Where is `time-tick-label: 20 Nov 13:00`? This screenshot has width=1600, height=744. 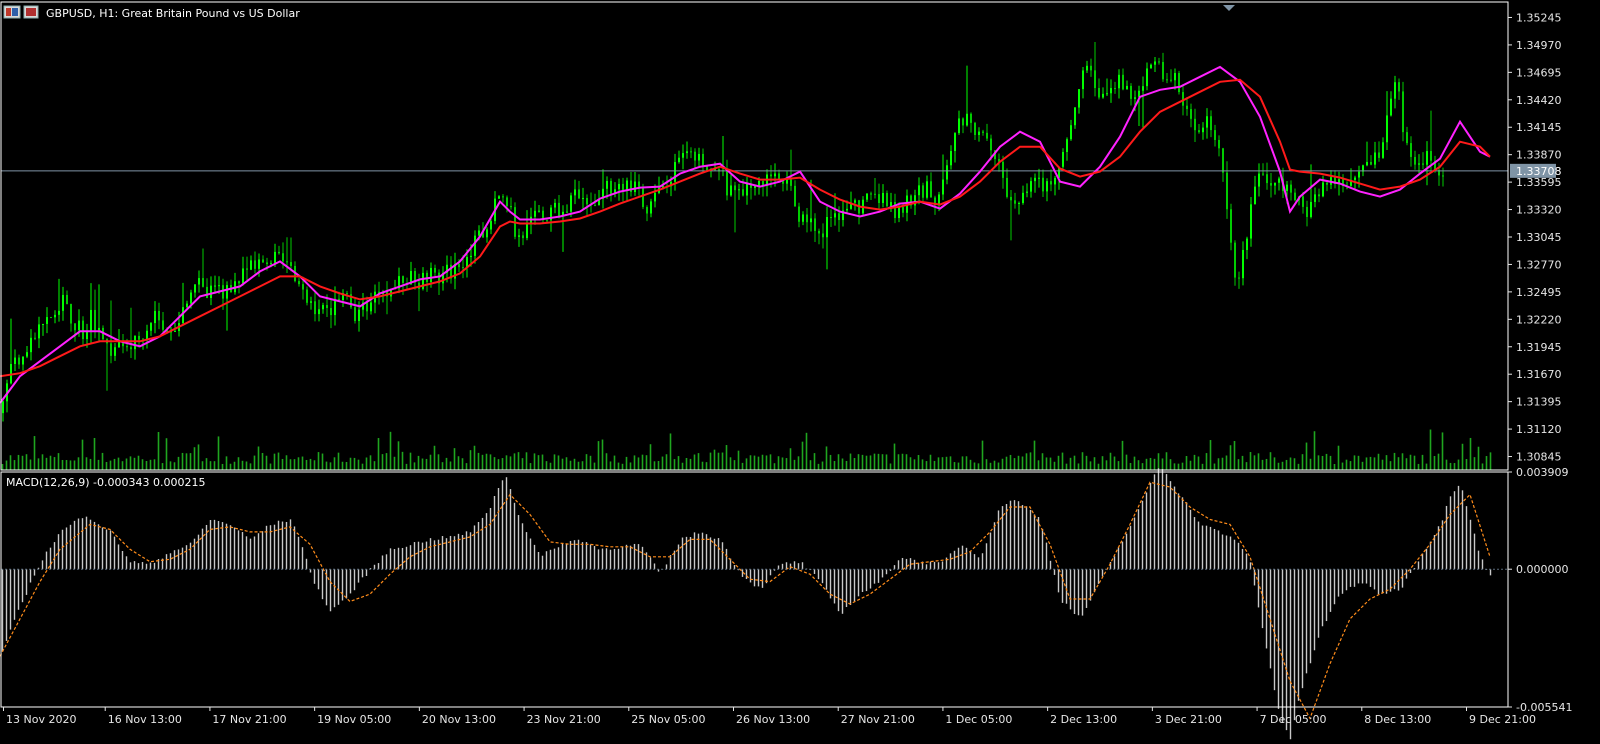 time-tick-label: 20 Nov 13:00 is located at coordinates (459, 719).